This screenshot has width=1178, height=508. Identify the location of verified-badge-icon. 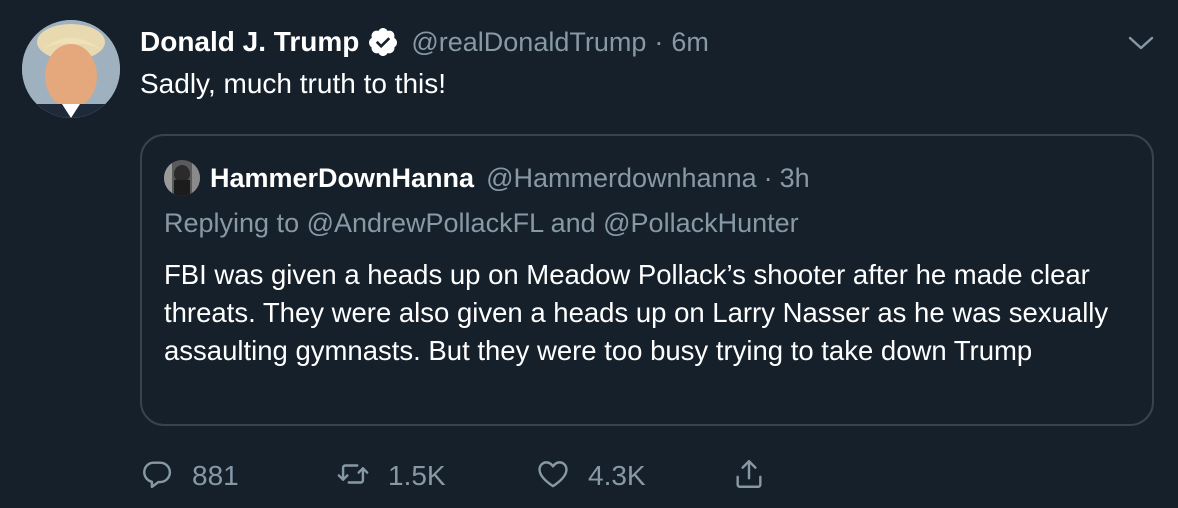
(383, 42).